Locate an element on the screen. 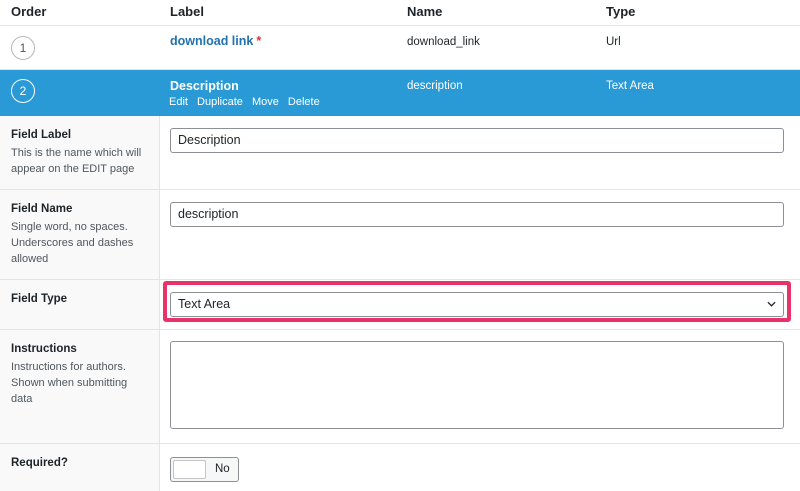 Image resolution: width=800 pixels, height=491 pixels. toggle-label: No is located at coordinates (222, 469).